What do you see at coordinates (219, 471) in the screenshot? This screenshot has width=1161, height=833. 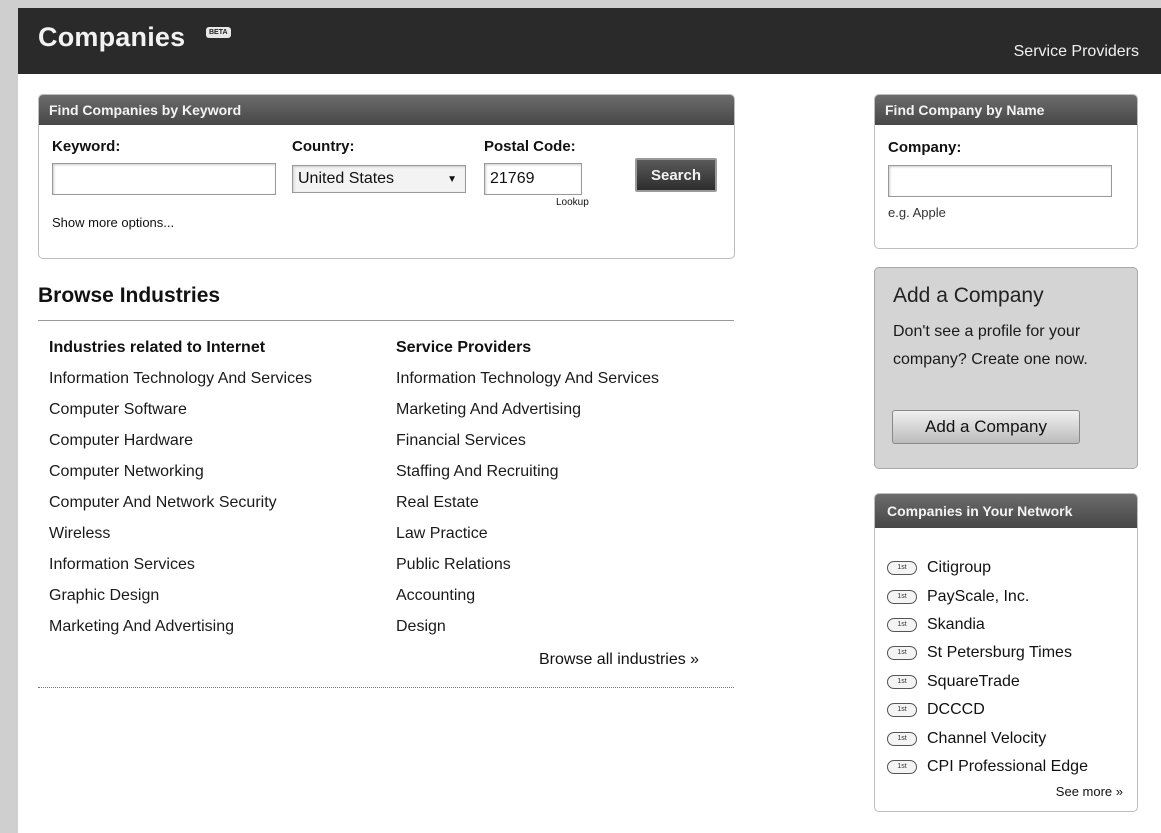 I see `industry-link: Computer Networking` at bounding box center [219, 471].